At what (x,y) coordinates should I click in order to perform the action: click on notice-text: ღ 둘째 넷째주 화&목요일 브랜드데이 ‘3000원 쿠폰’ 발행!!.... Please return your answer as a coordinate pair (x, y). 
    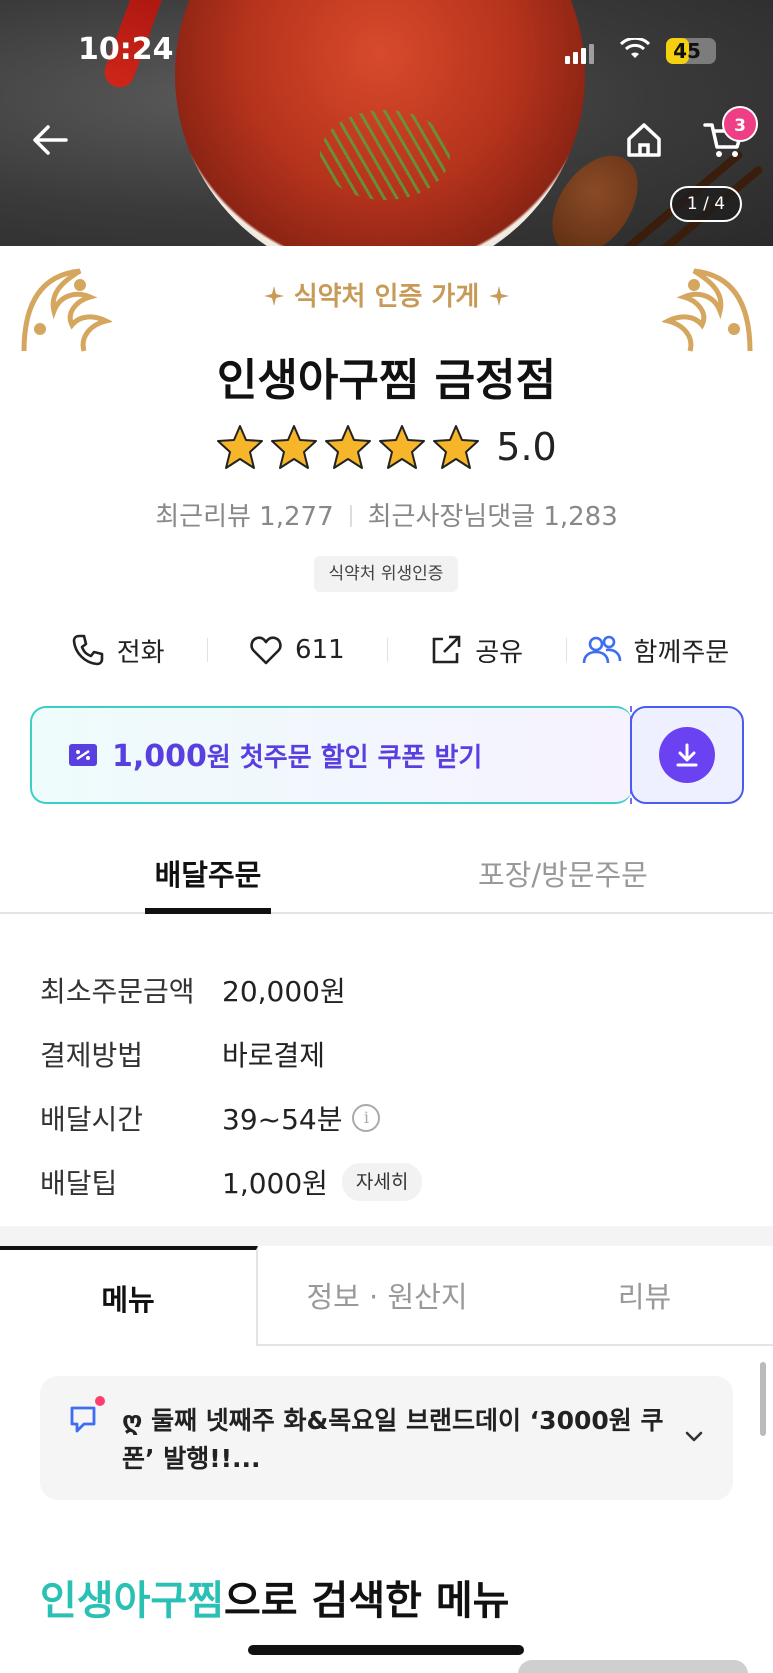
    Looking at the image, I should click on (393, 1439).